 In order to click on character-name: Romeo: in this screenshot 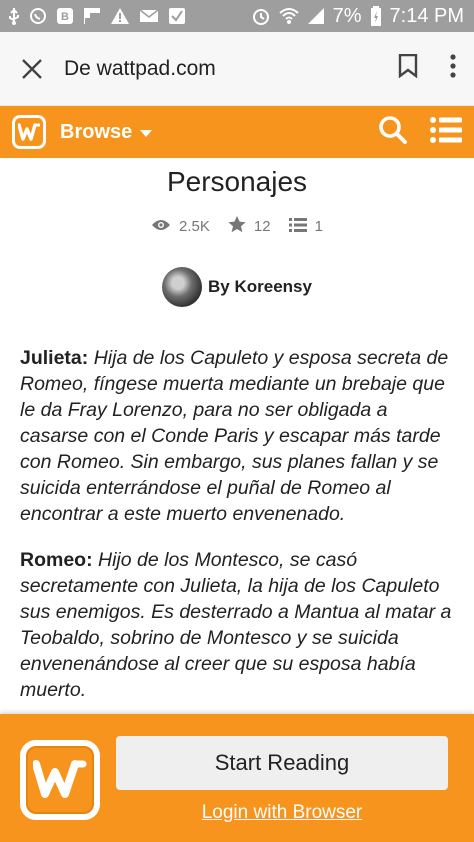, I will do `click(56, 560)`.